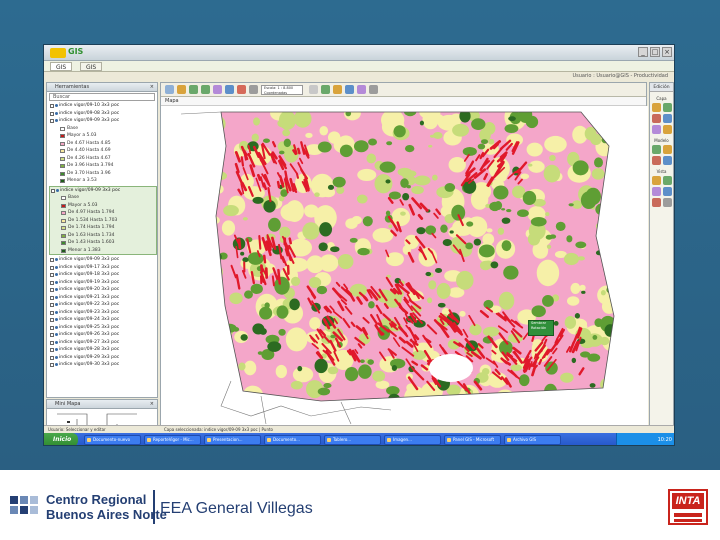 The image size is (720, 540). What do you see at coordinates (656, 149) in the screenshot?
I see `model-run-icon` at bounding box center [656, 149].